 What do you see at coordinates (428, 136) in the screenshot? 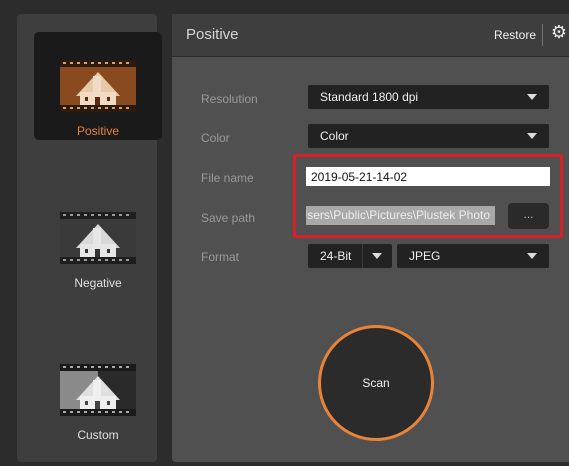
I see `color-dropdown: Color` at bounding box center [428, 136].